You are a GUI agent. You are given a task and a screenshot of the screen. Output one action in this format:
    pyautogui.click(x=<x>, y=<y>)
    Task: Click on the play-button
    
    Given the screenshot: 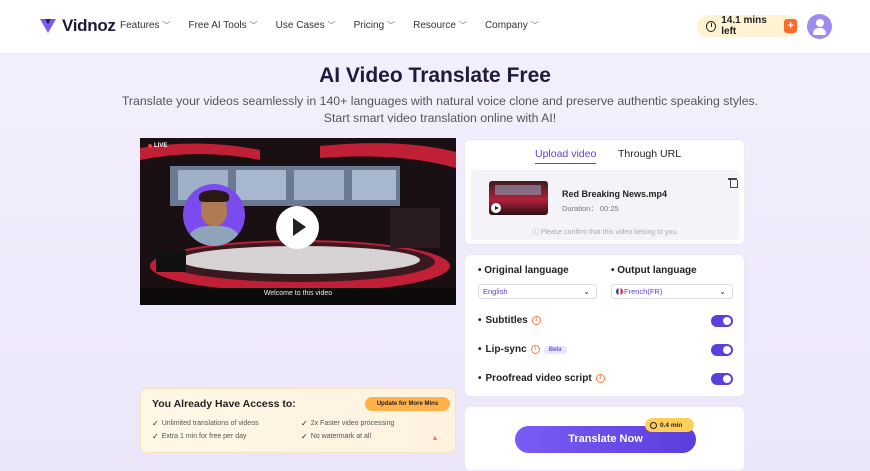 What is the action you would take?
    pyautogui.click(x=297, y=227)
    